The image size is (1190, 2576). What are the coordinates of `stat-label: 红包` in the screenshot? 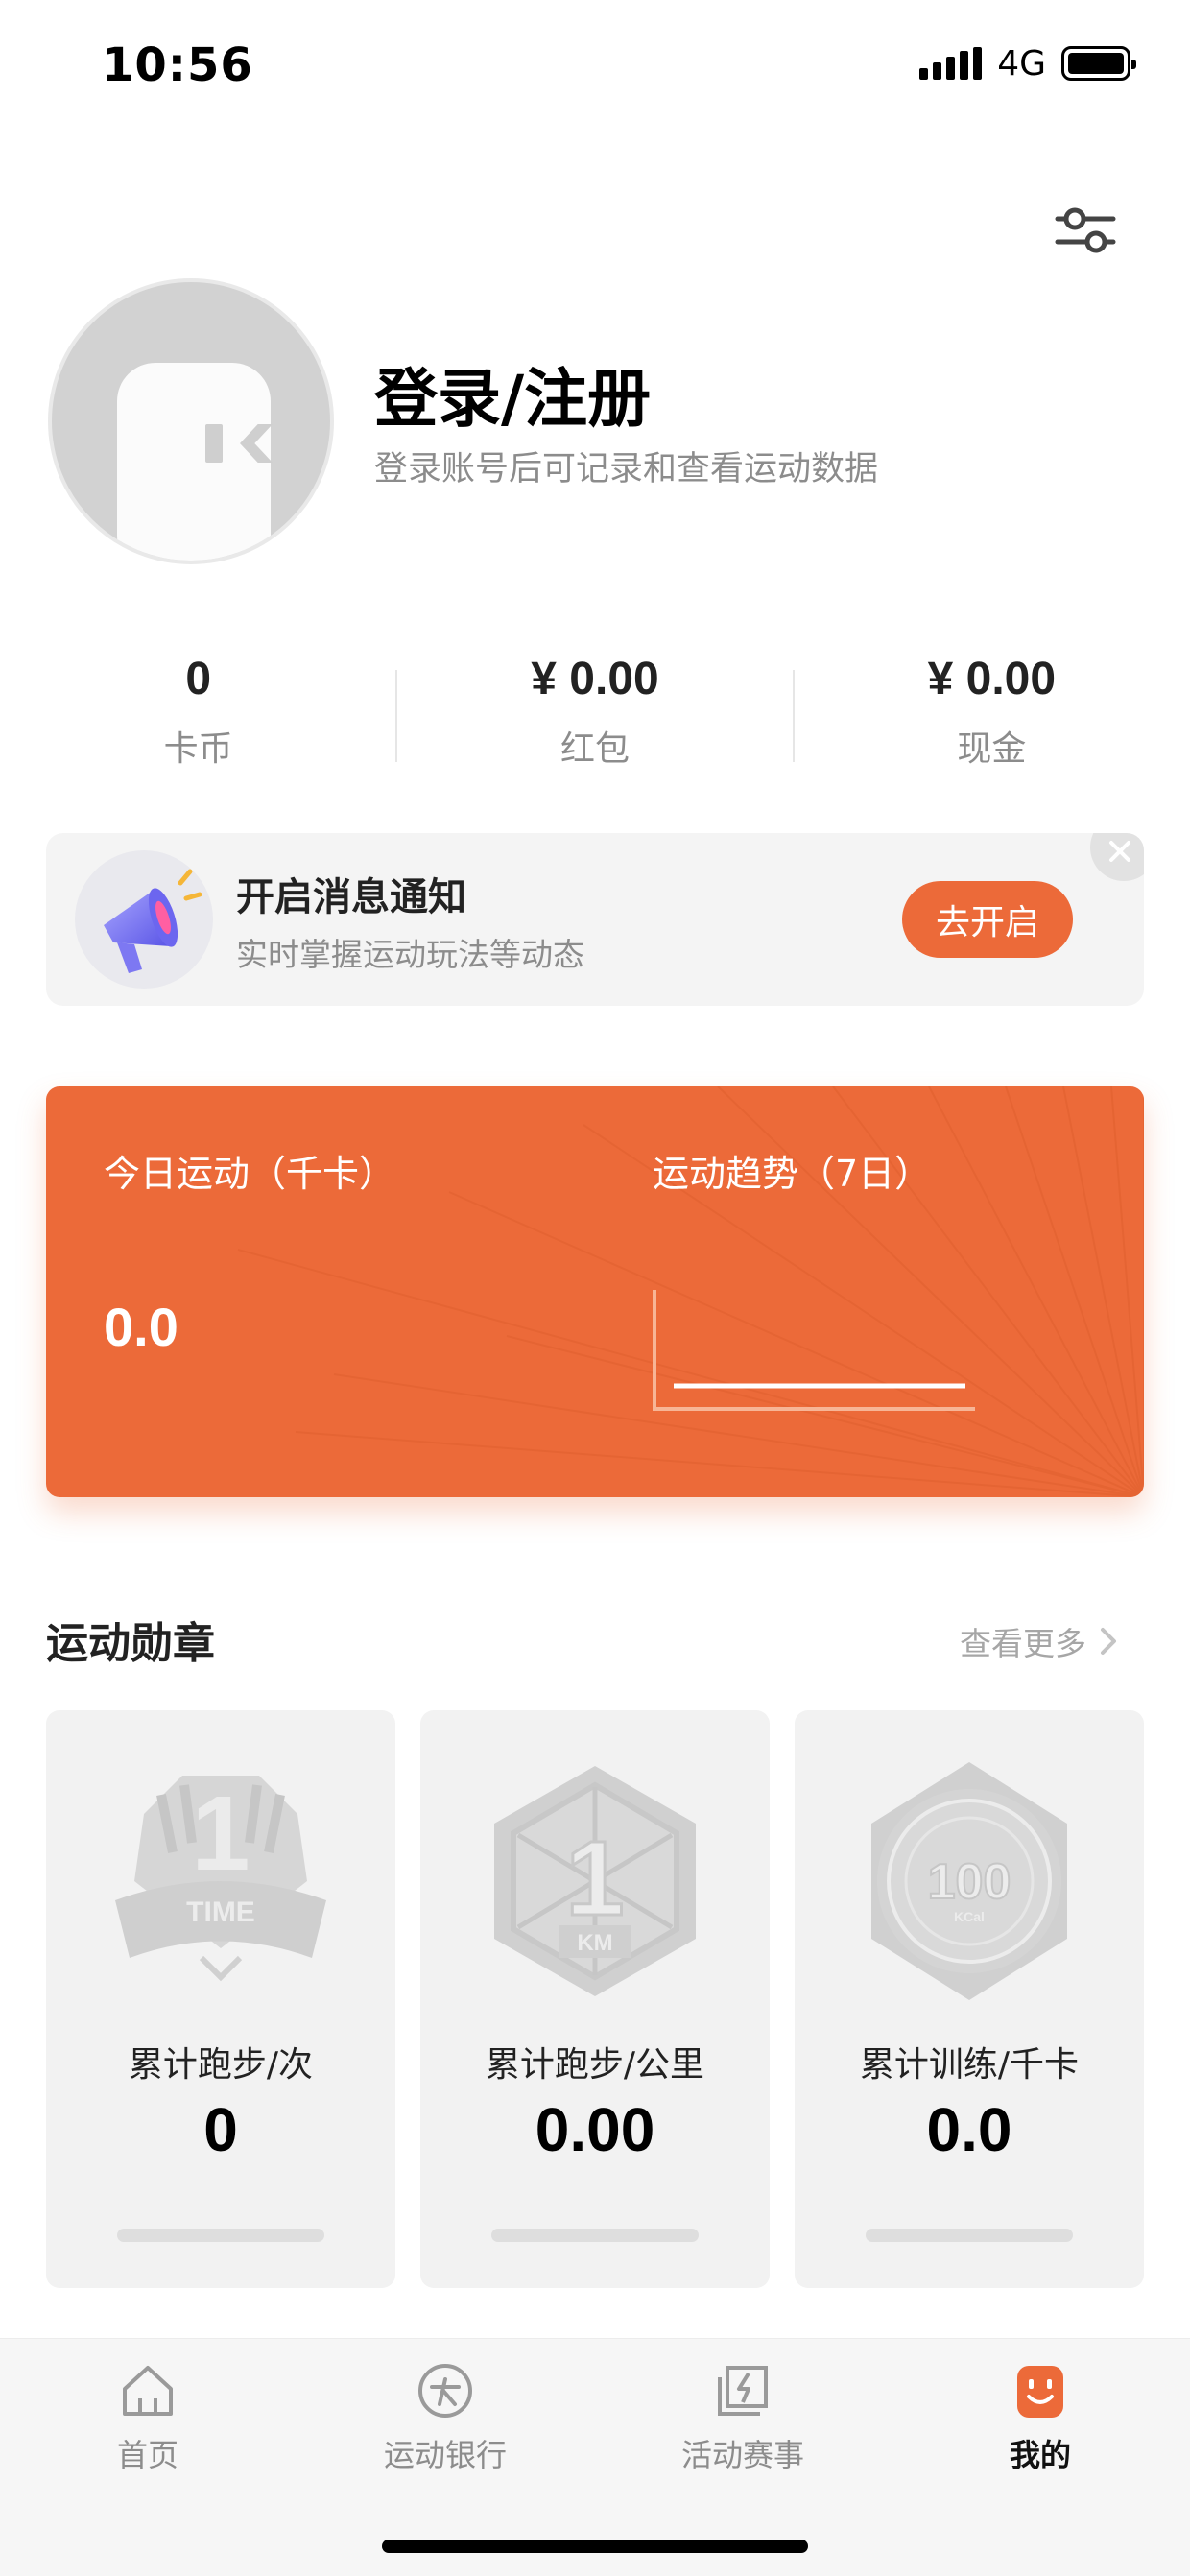 It's located at (595, 749).